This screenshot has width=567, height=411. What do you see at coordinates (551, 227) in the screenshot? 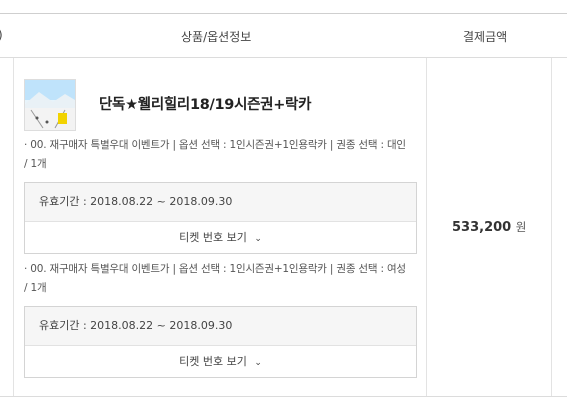
I see `column-divider-right` at bounding box center [551, 227].